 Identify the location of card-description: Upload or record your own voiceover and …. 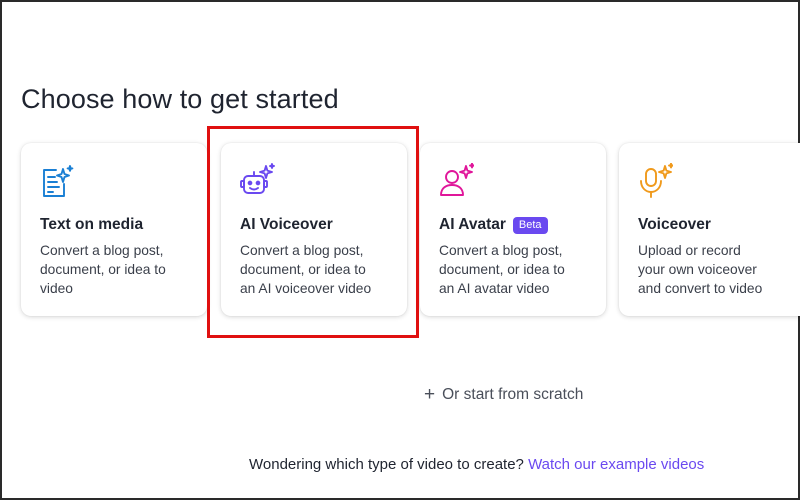
(700, 269).